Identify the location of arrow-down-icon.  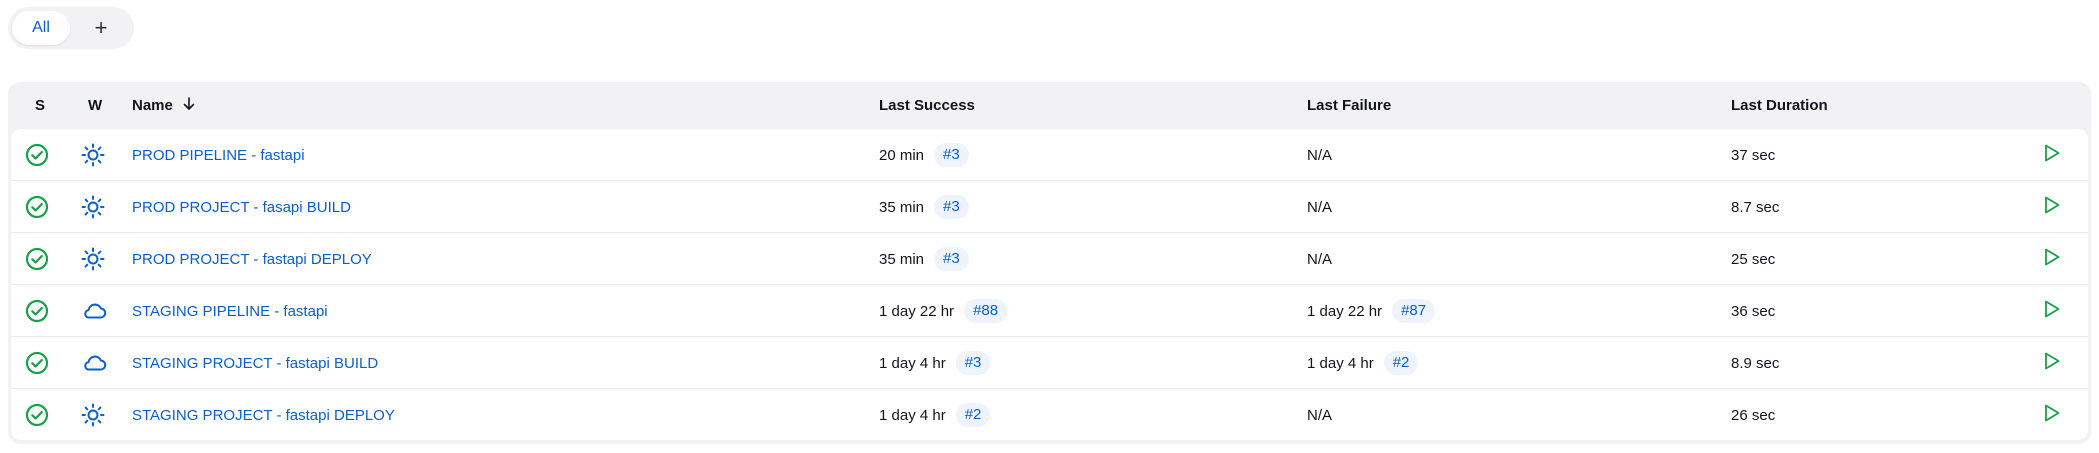
(189, 106).